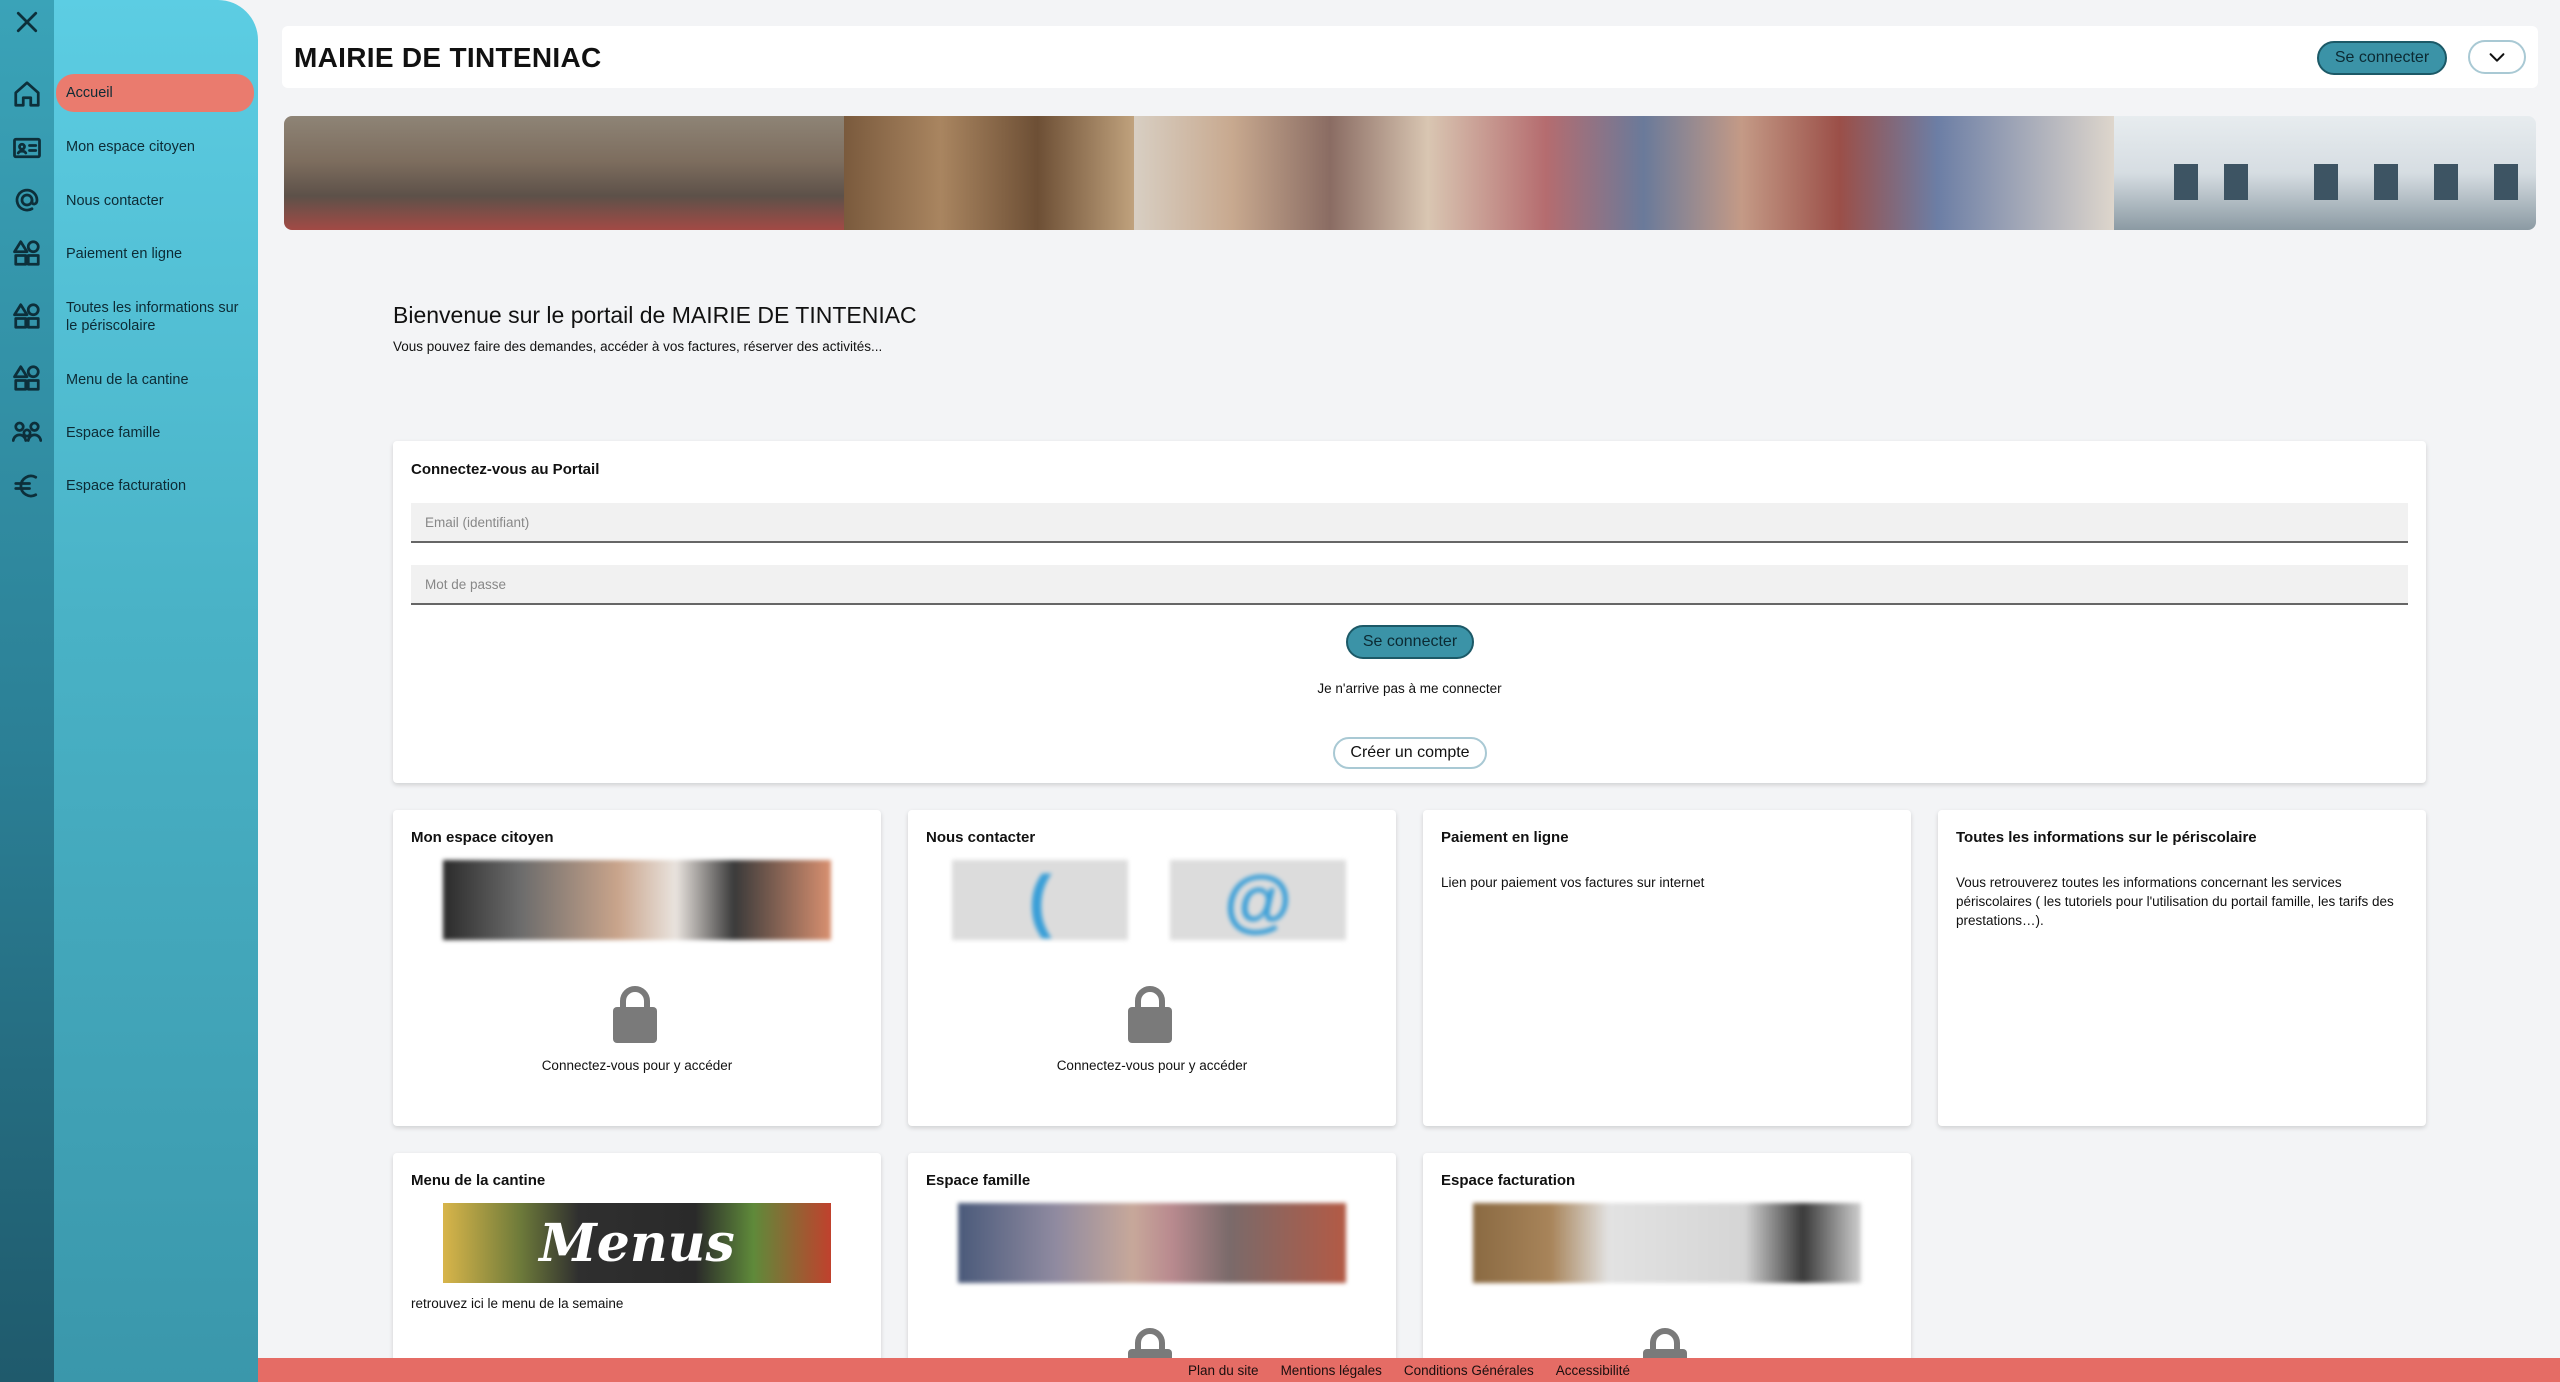  Describe the element at coordinates (1258, 900) in the screenshot. I see `at-icon: @` at that location.